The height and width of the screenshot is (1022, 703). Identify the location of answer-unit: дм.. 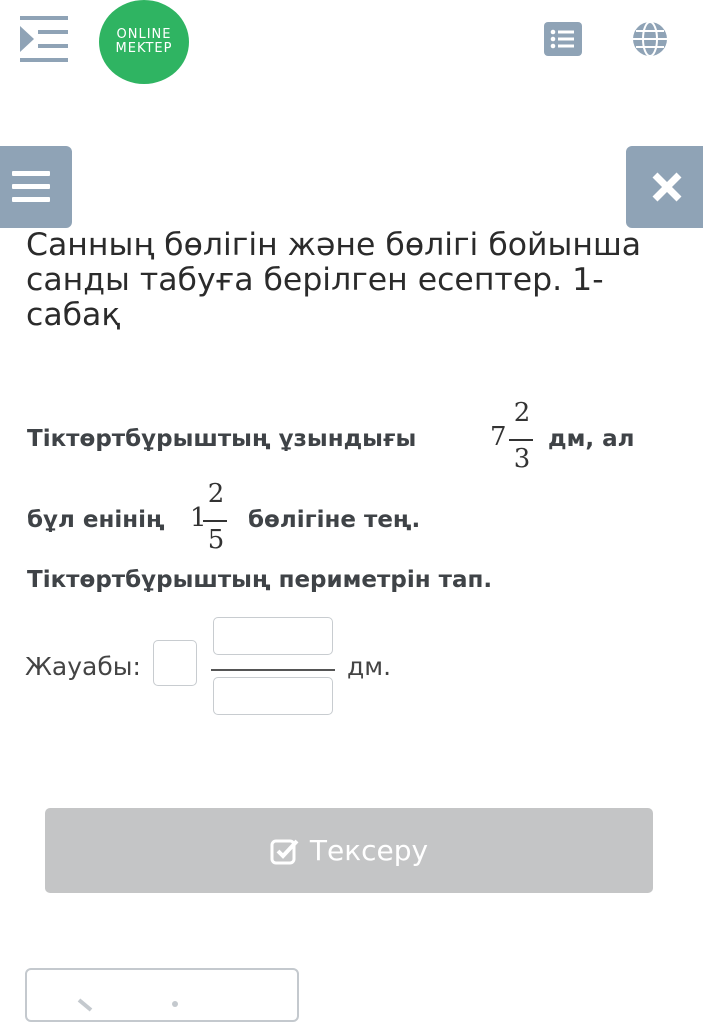
(369, 666).